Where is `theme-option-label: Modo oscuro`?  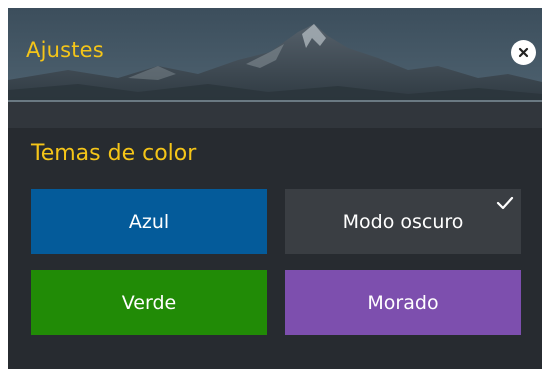
theme-option-label: Modo oscuro is located at coordinates (403, 221).